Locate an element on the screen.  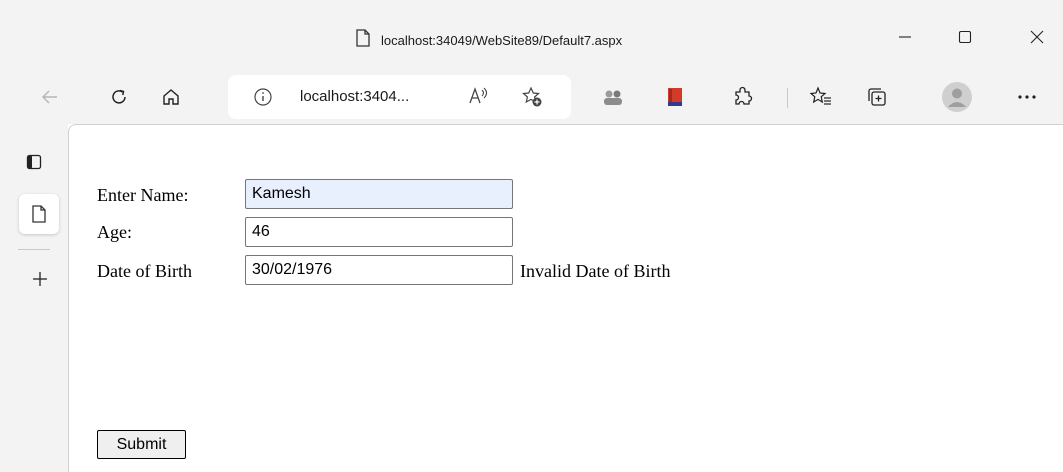
sidebar-divider is located at coordinates (34, 249).